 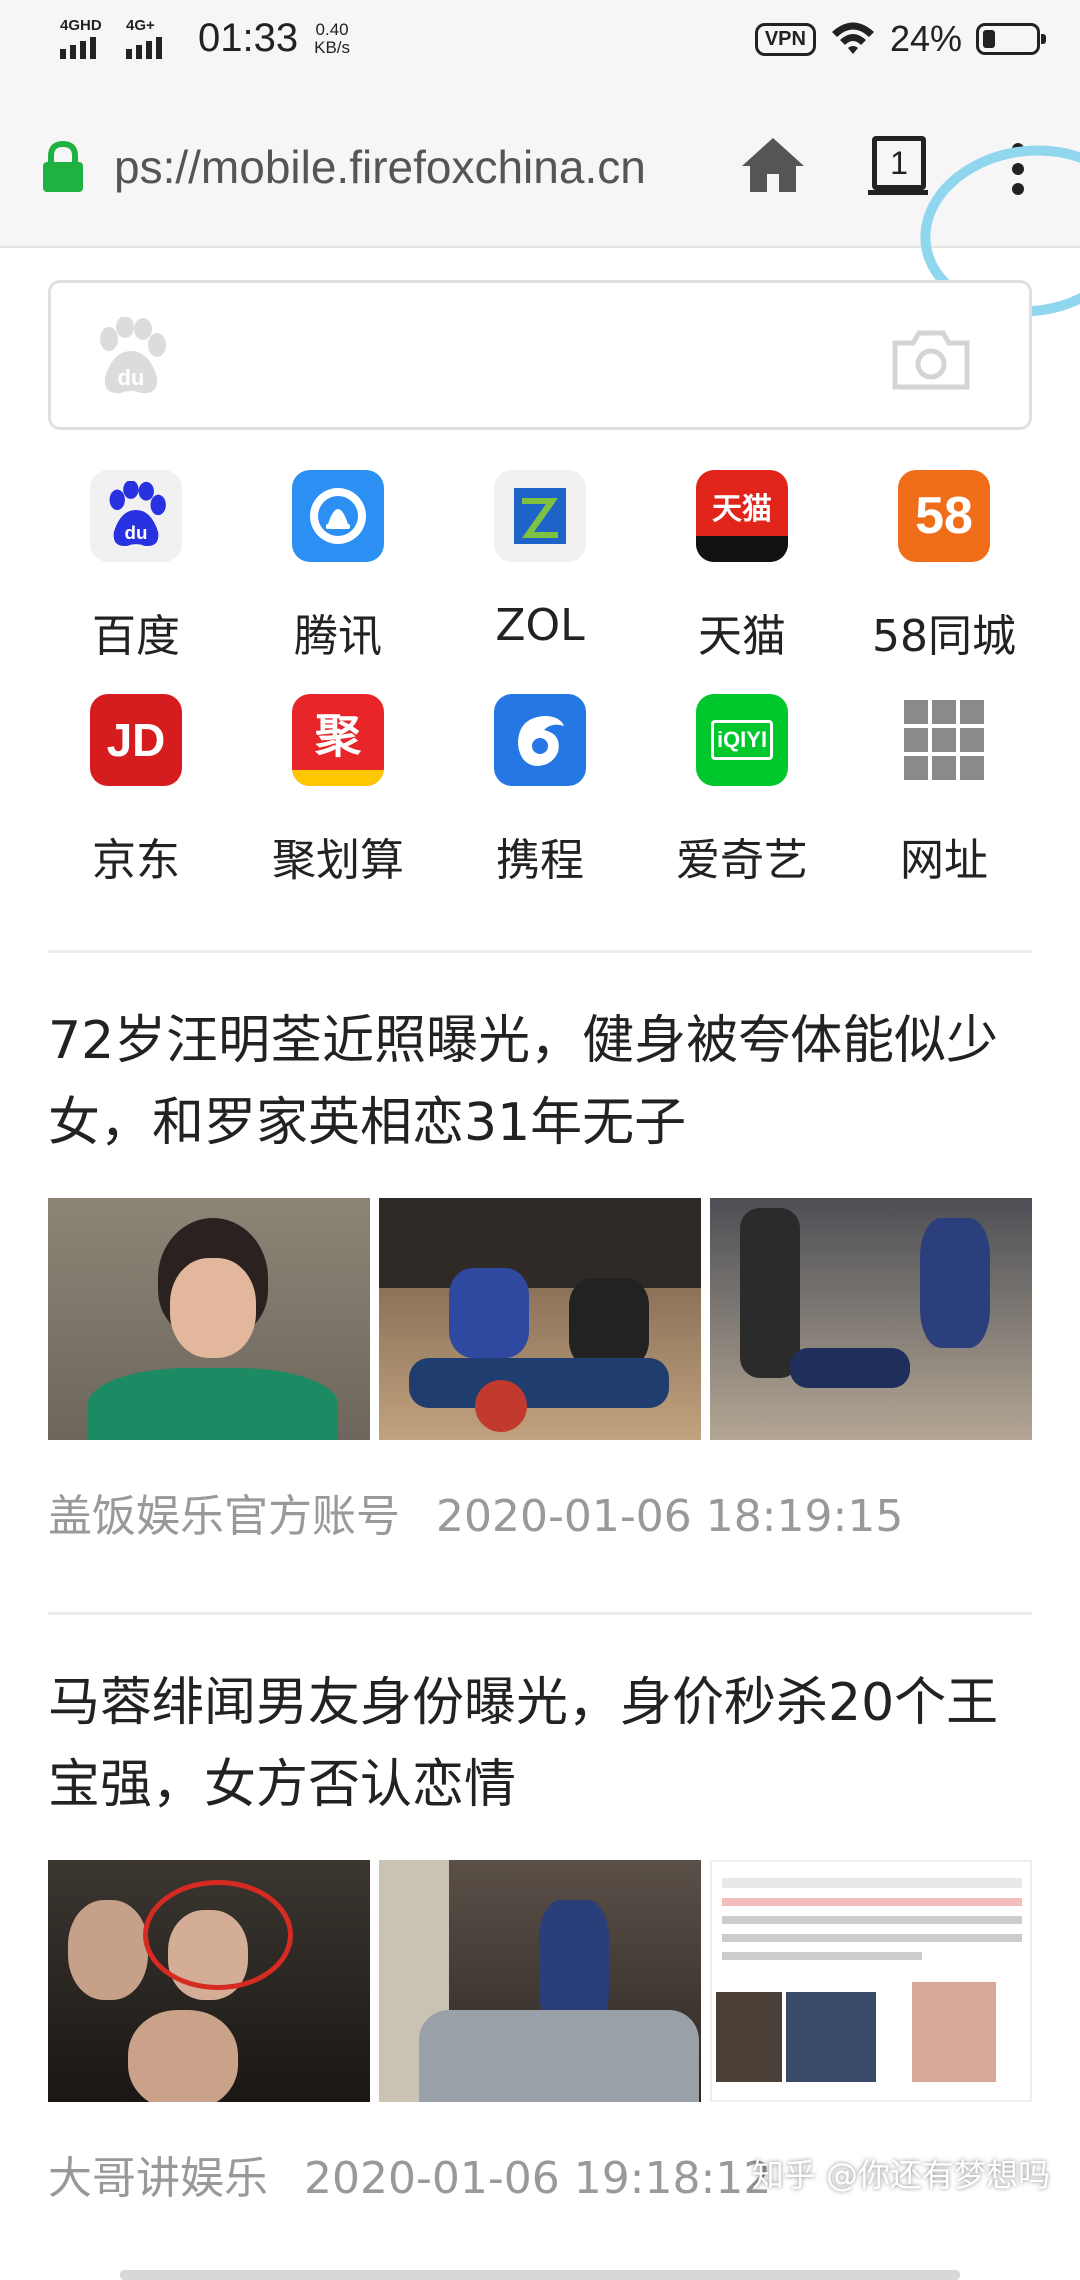 I want to click on tencent-icon, so click(x=338, y=516).